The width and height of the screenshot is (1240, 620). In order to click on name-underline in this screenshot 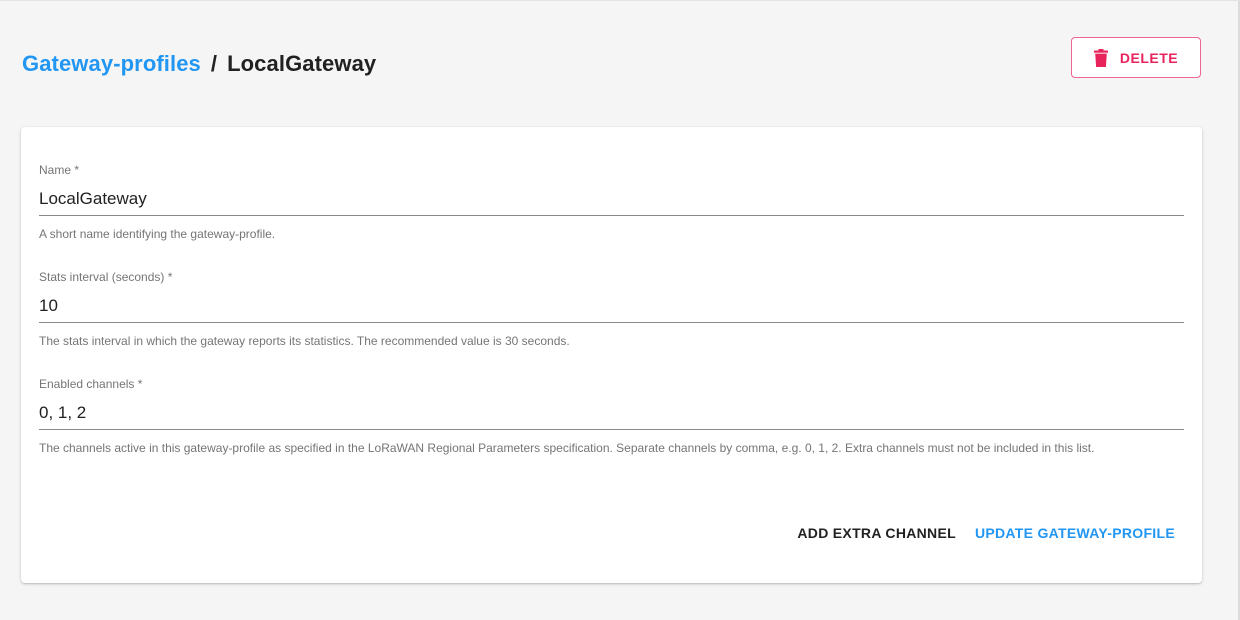, I will do `click(611, 215)`.